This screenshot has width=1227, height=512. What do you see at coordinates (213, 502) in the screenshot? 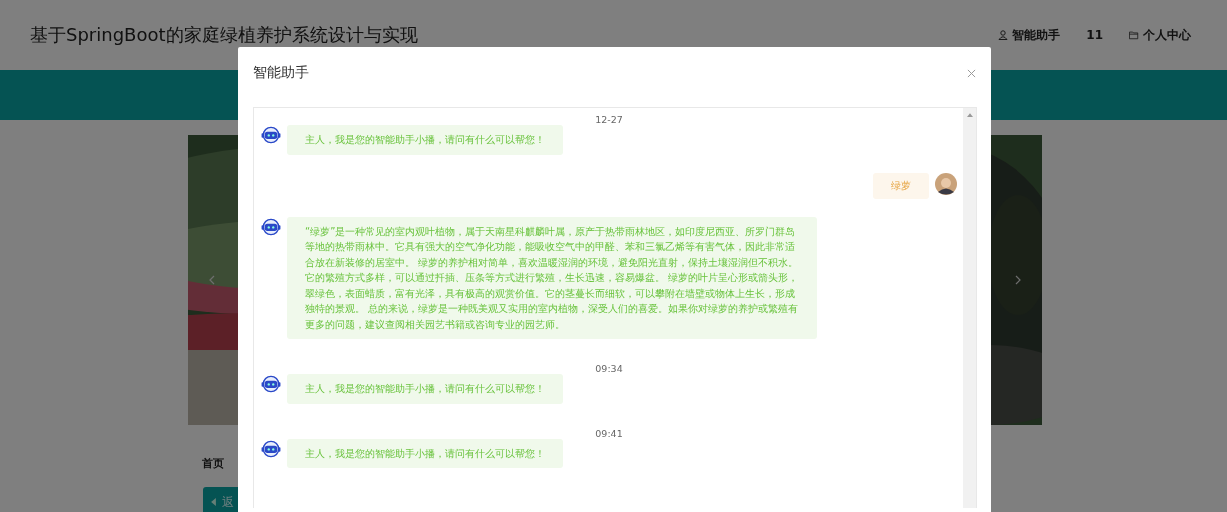
I see `caret-icon` at bounding box center [213, 502].